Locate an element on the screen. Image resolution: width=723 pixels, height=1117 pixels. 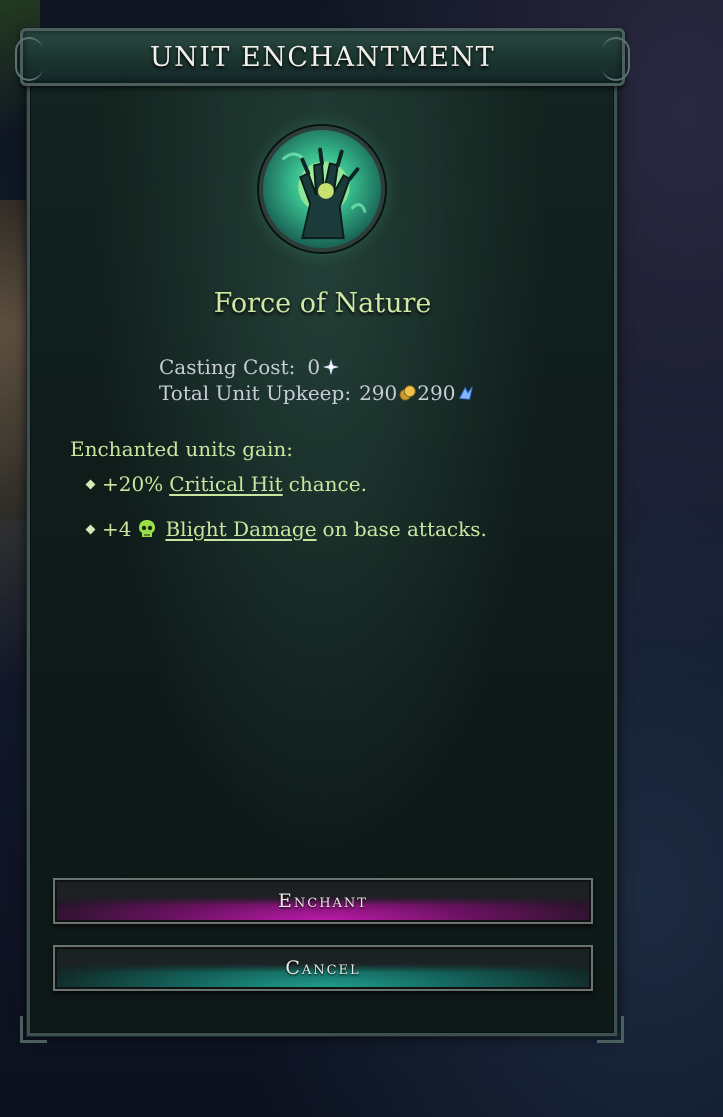
upkeep-mana-value: 290 is located at coordinates (436, 393).